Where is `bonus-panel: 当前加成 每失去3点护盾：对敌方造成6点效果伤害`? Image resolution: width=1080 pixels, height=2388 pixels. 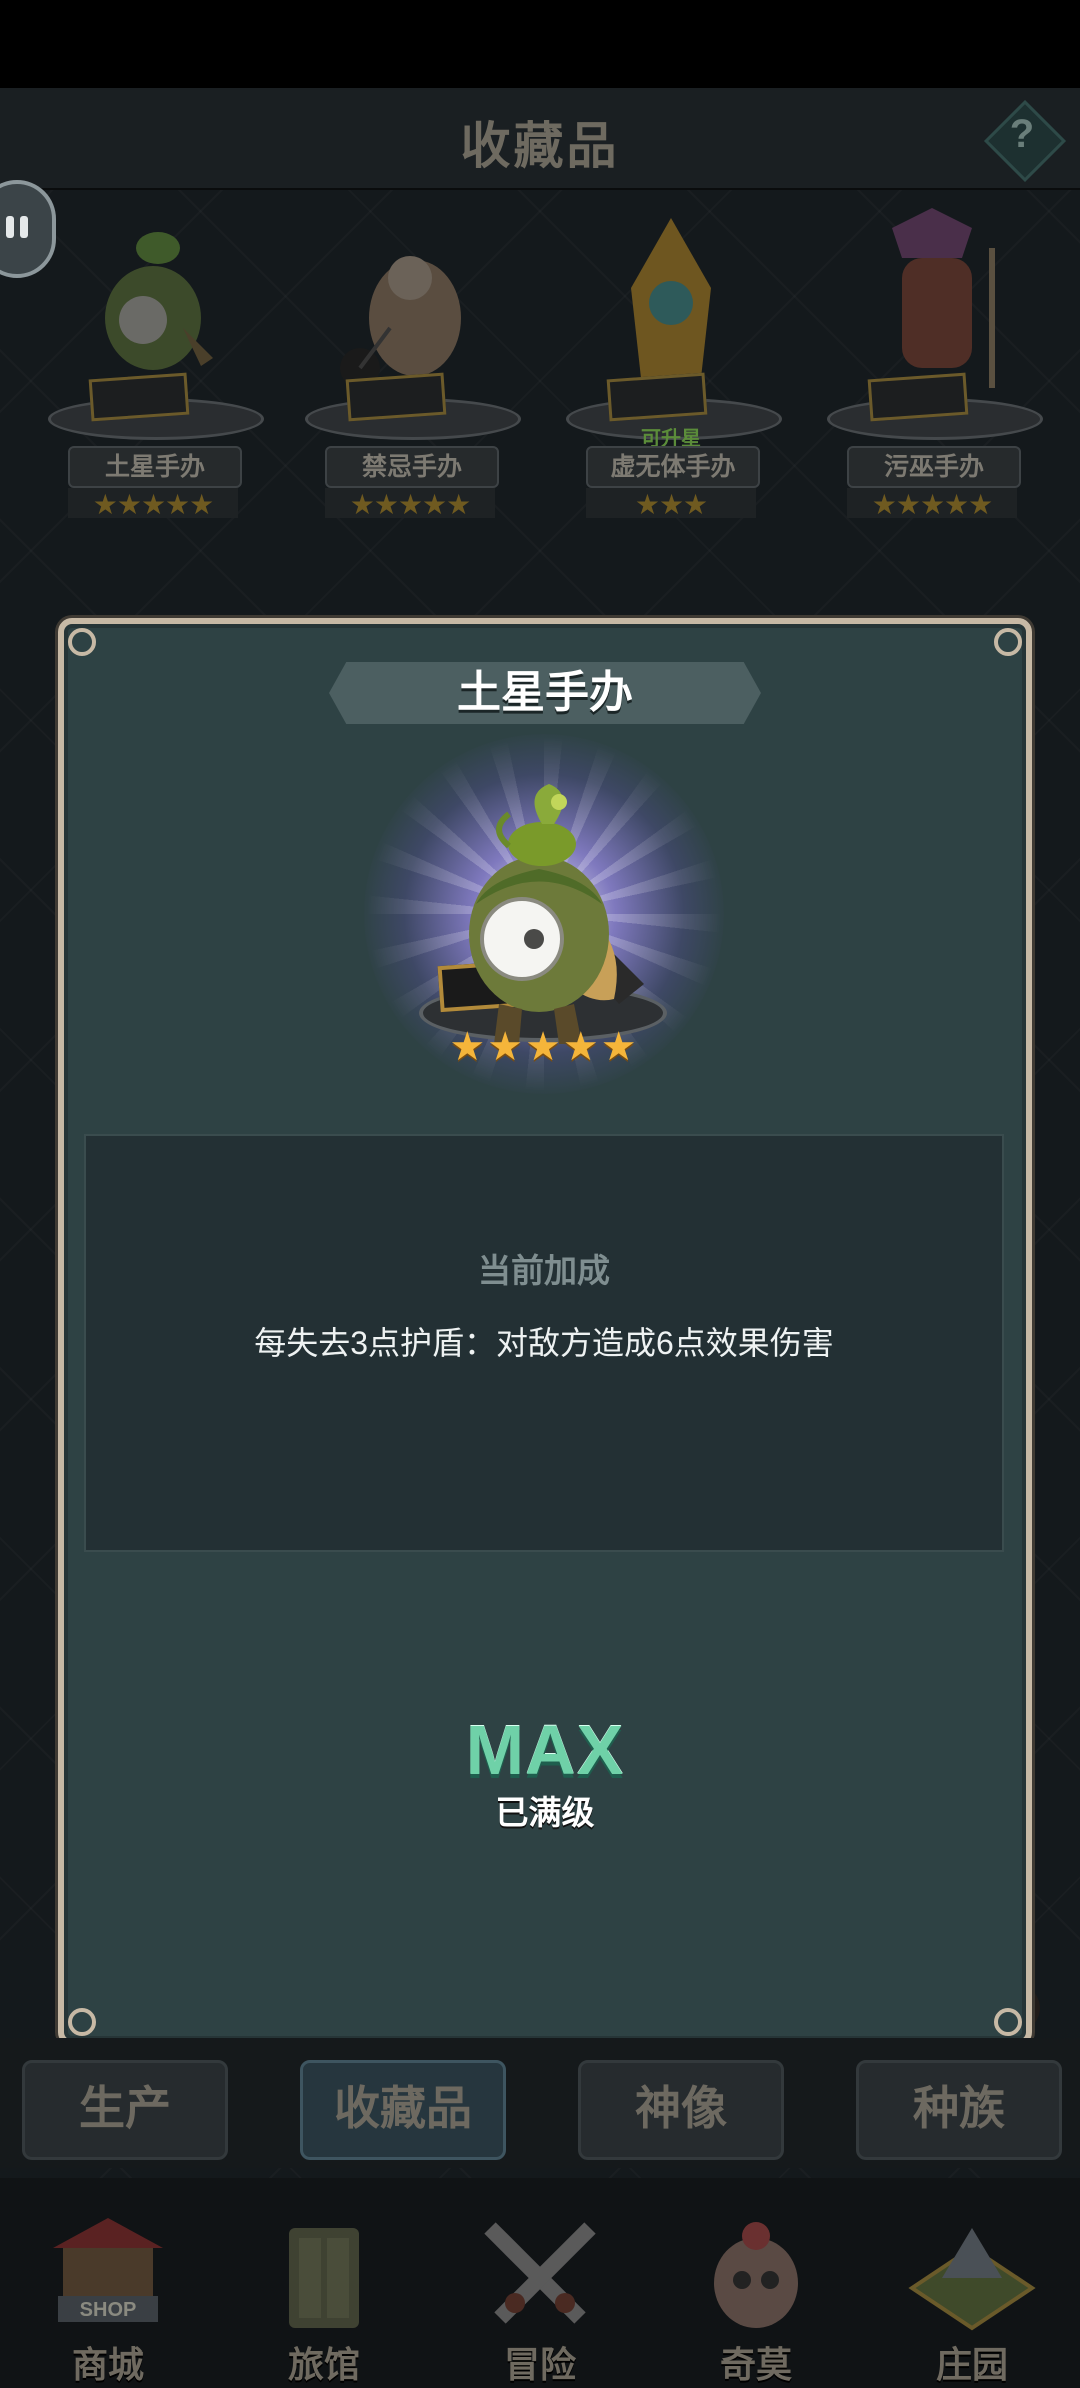 bonus-panel: 当前加成 每失去3点护盾：对敌方造成6点效果伤害 is located at coordinates (544, 1343).